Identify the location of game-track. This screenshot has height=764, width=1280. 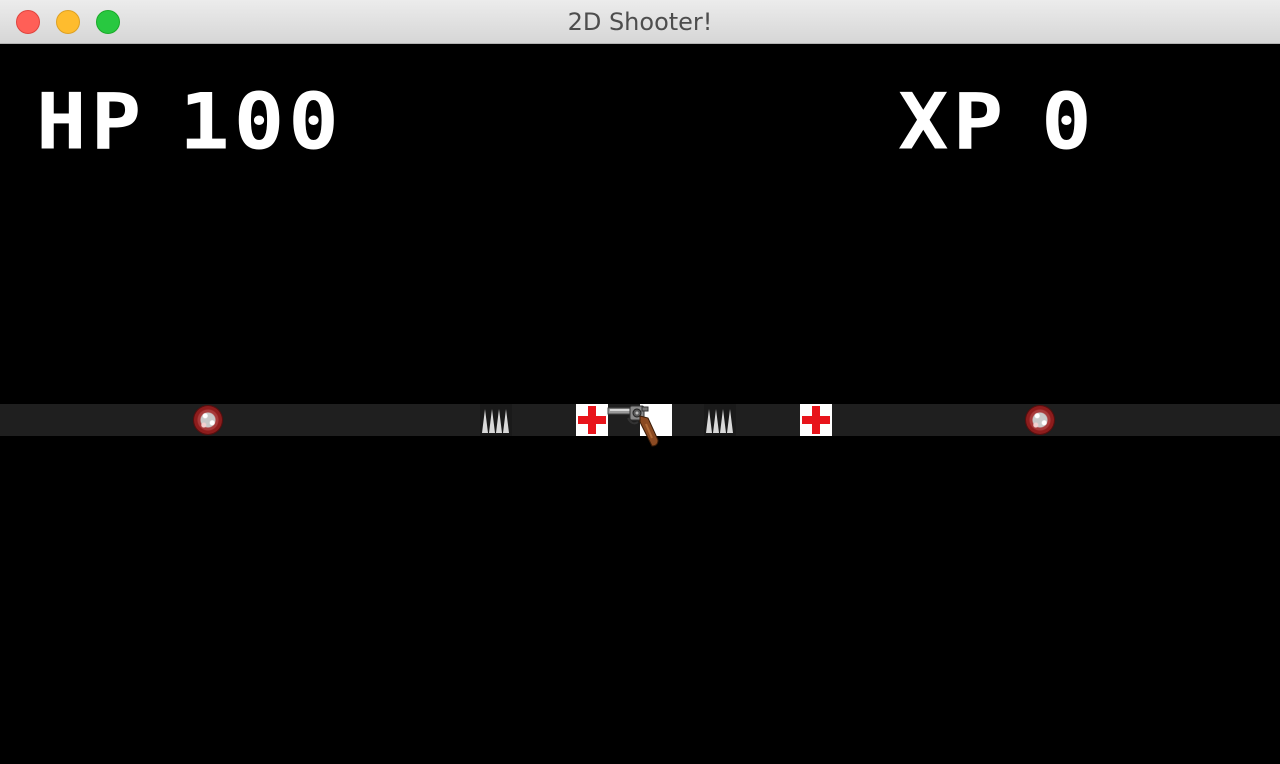
(640, 425).